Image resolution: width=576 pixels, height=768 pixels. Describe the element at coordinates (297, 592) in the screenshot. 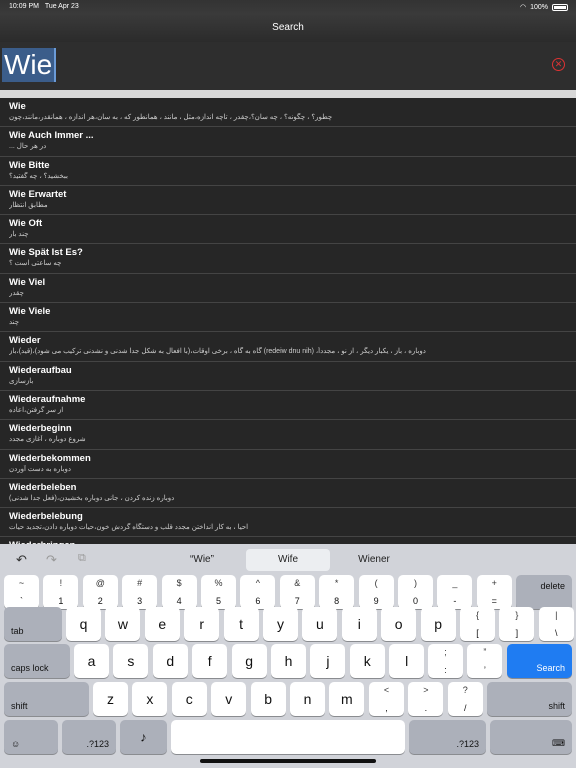

I see `key-7: & 7` at that location.